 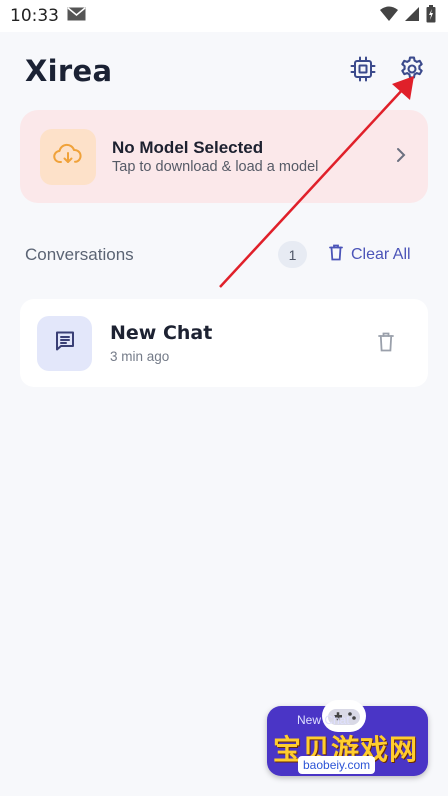 I want to click on watermark-overlay-text: New Chat, so click(x=323, y=720).